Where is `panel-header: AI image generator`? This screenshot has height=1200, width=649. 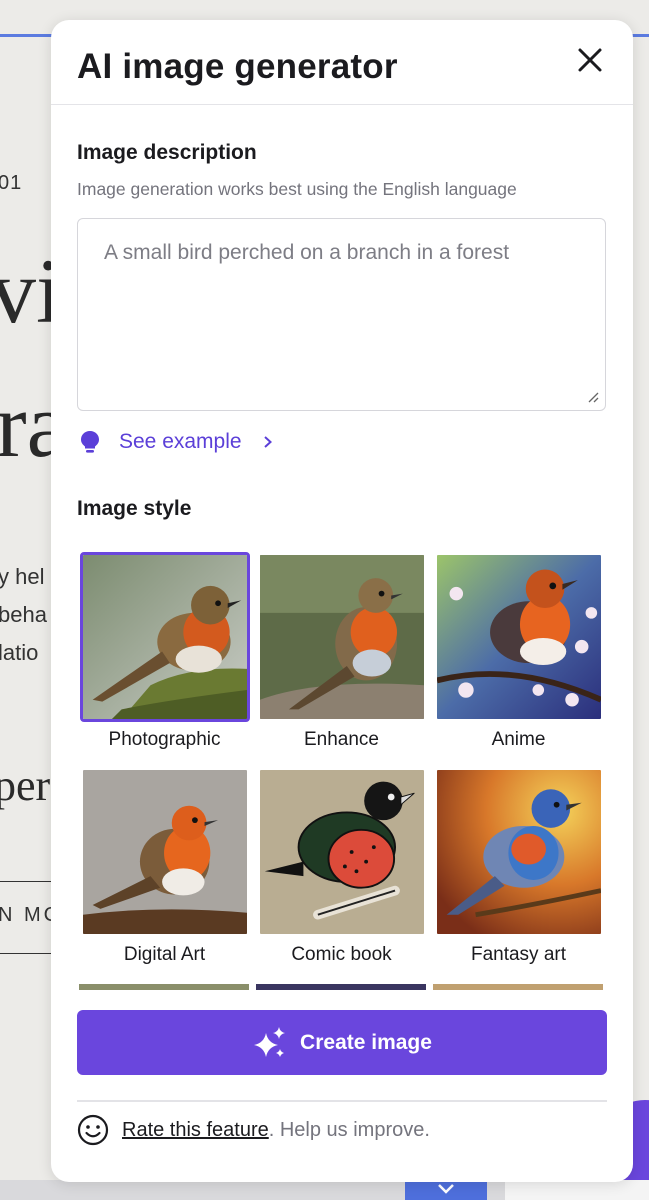
panel-header: AI image generator is located at coordinates (342, 62).